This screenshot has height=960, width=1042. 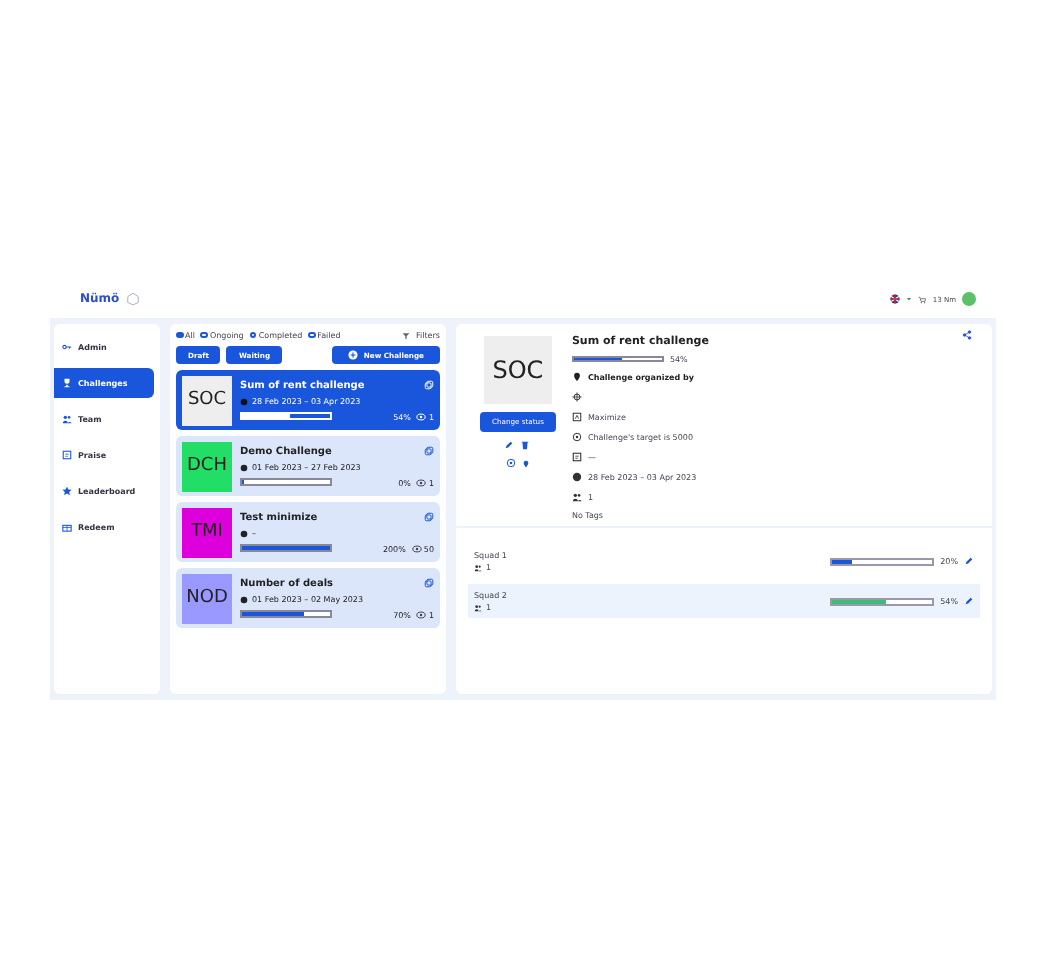 I want to click on cart-icon, so click(x=922, y=299).